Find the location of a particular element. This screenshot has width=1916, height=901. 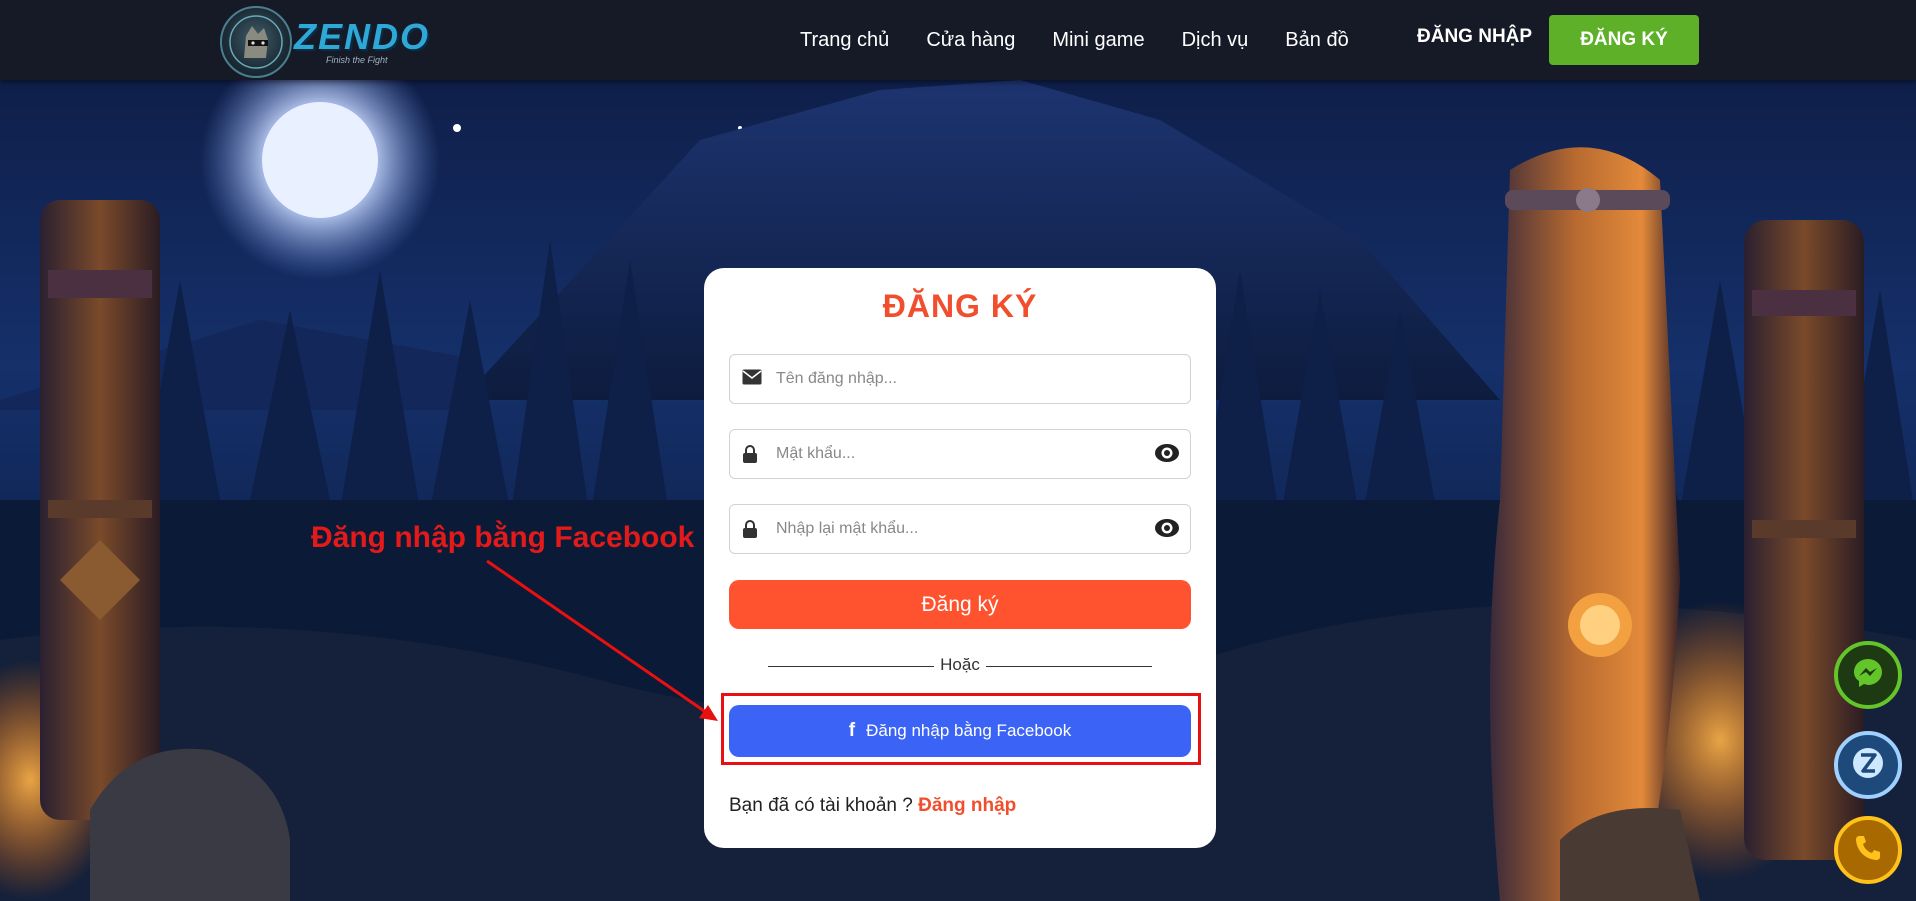

phone-icon is located at coordinates (1868, 850).